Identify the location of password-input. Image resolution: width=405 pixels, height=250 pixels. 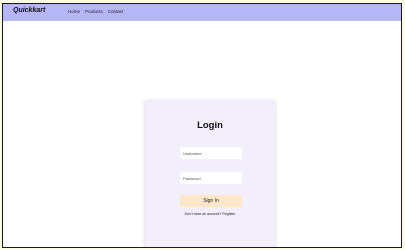
(211, 178).